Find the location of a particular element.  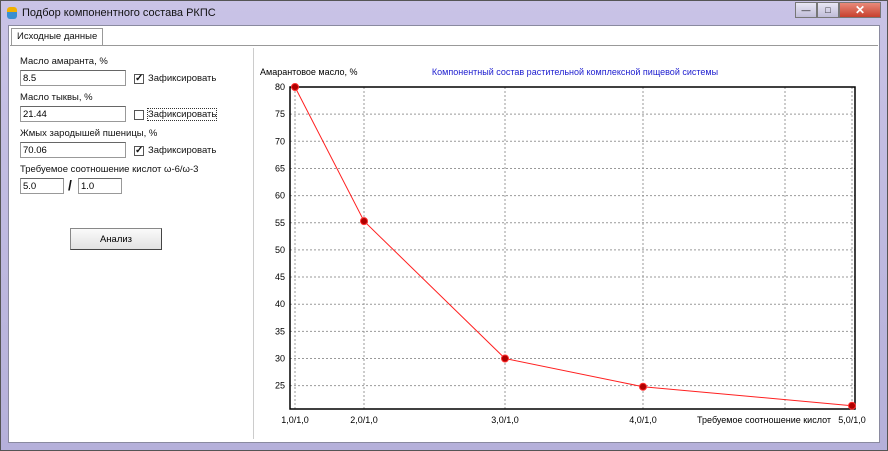

y-tick-label: 60 is located at coordinates (280, 196).